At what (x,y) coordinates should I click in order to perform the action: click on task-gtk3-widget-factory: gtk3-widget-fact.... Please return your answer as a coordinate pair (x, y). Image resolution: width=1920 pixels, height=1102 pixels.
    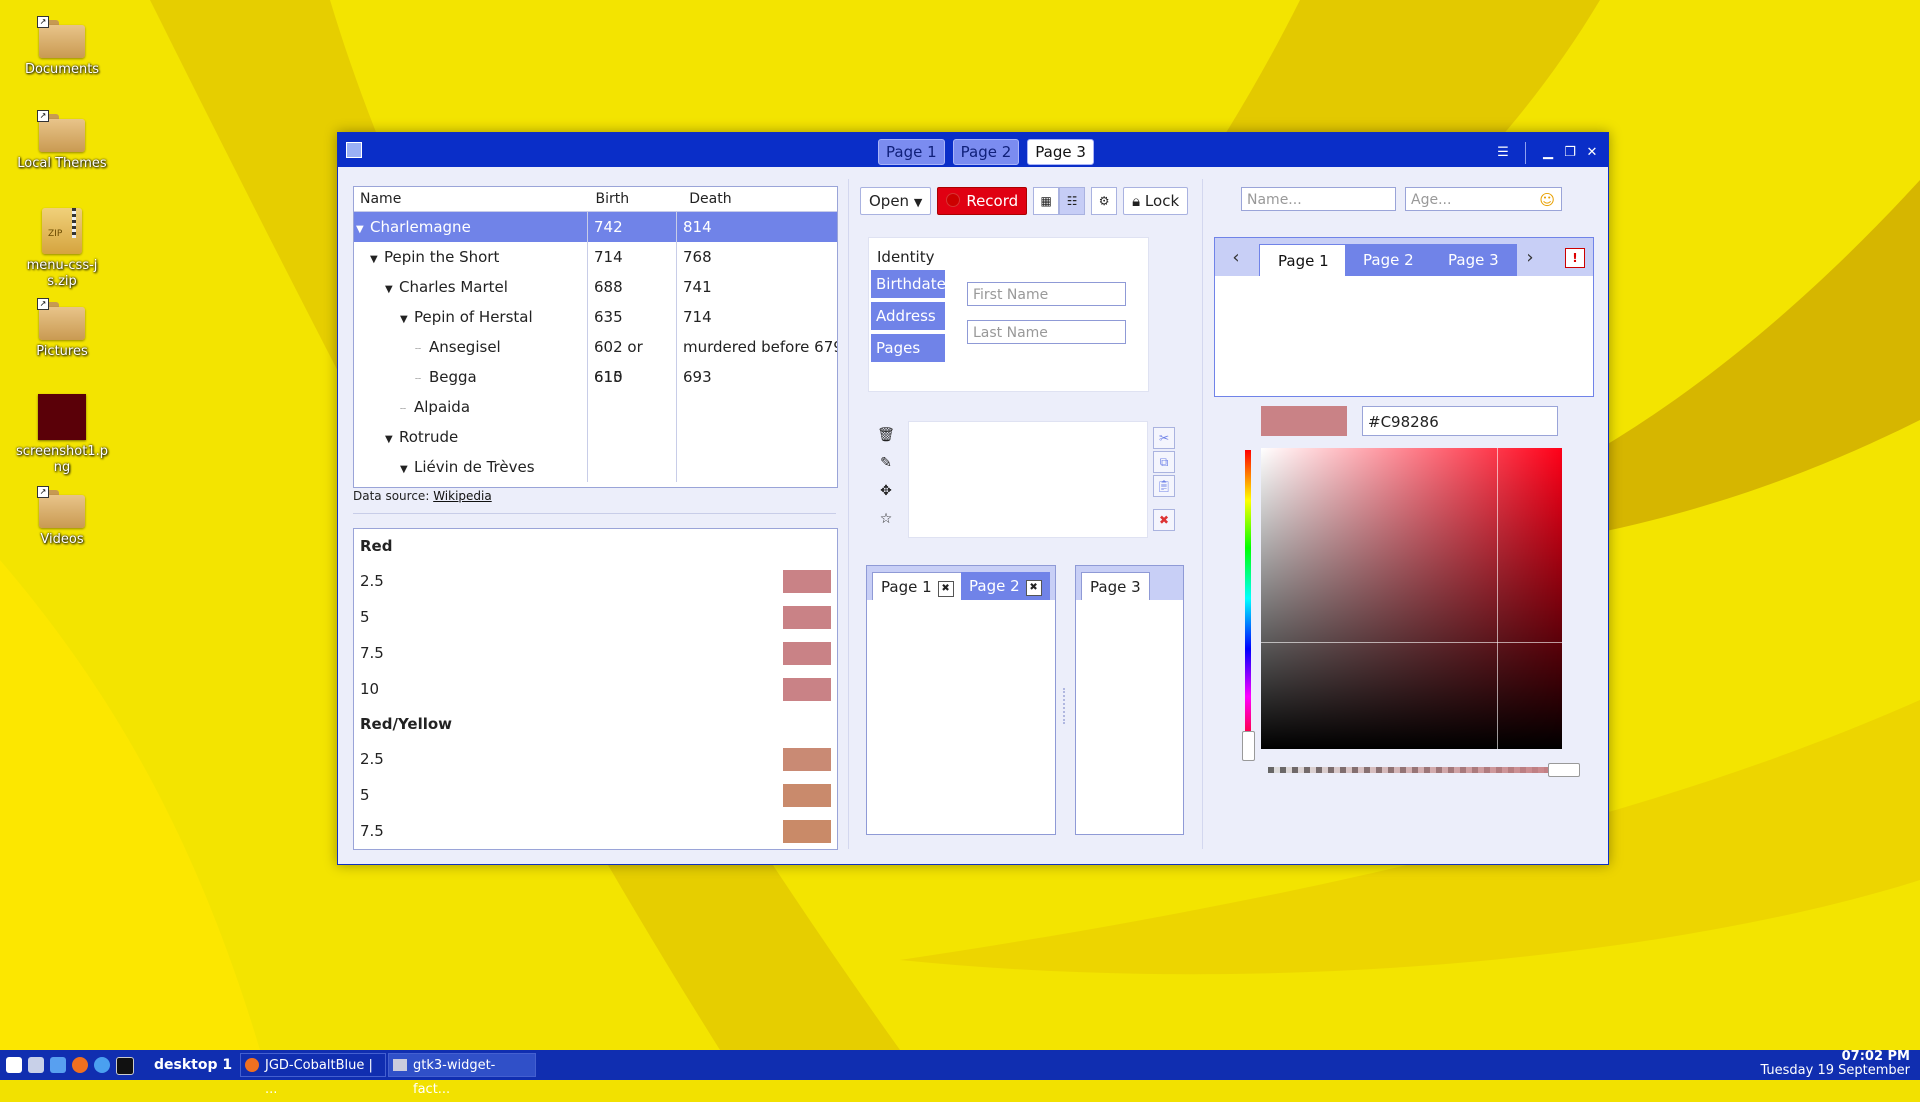
    Looking at the image, I should click on (462, 1075).